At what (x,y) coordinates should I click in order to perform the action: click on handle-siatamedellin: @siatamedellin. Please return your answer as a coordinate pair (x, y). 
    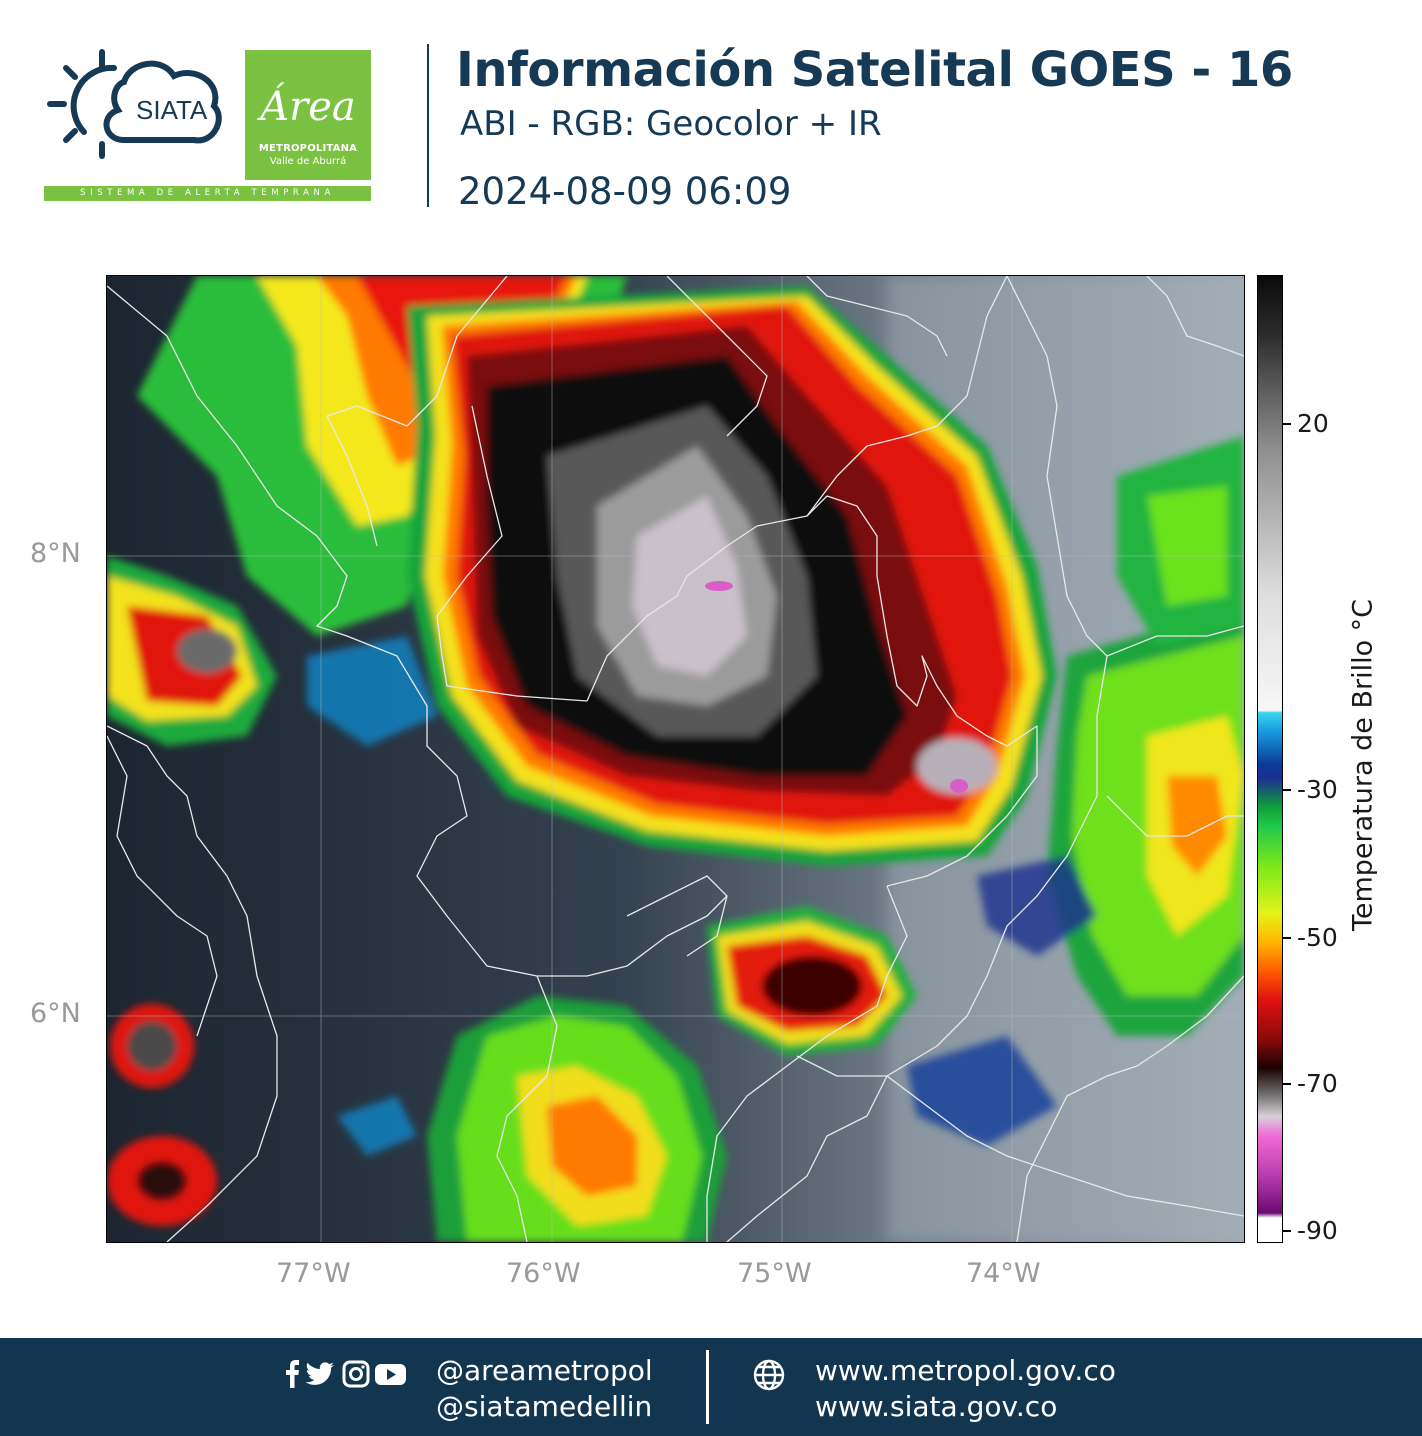
    Looking at the image, I should click on (544, 1406).